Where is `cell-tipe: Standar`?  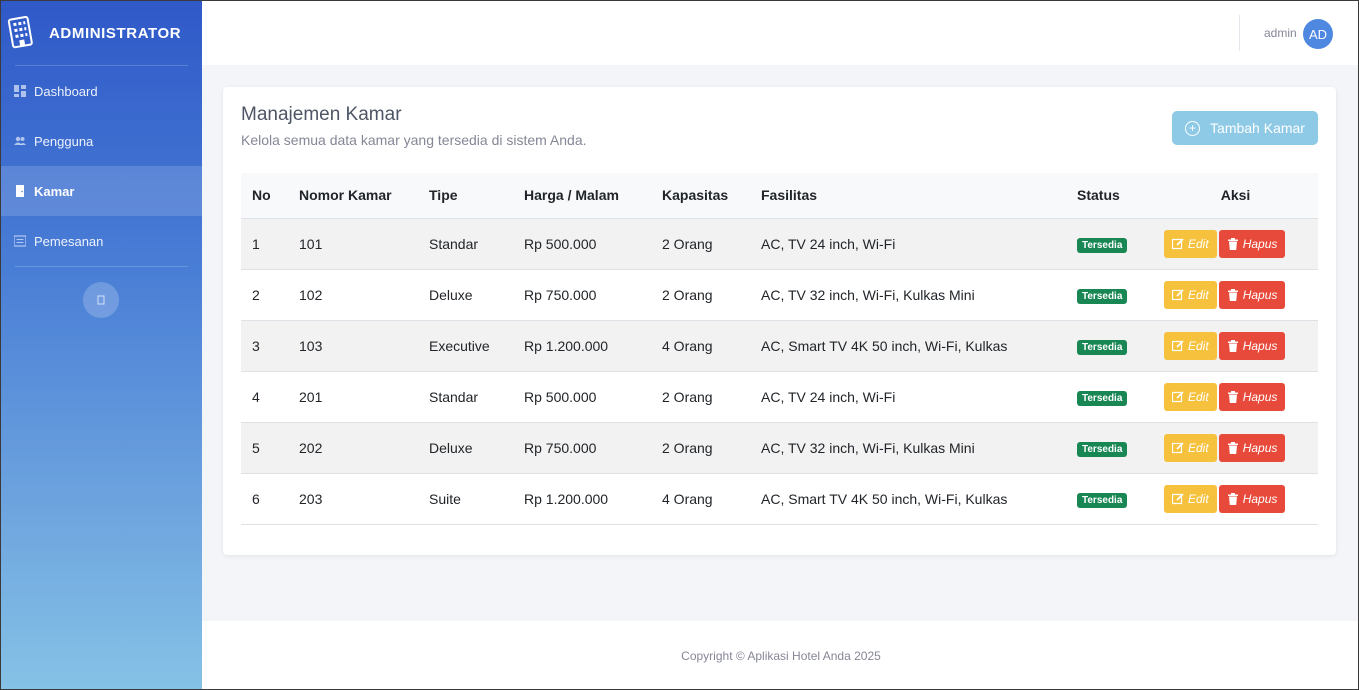
cell-tipe: Standar is located at coordinates (465, 244).